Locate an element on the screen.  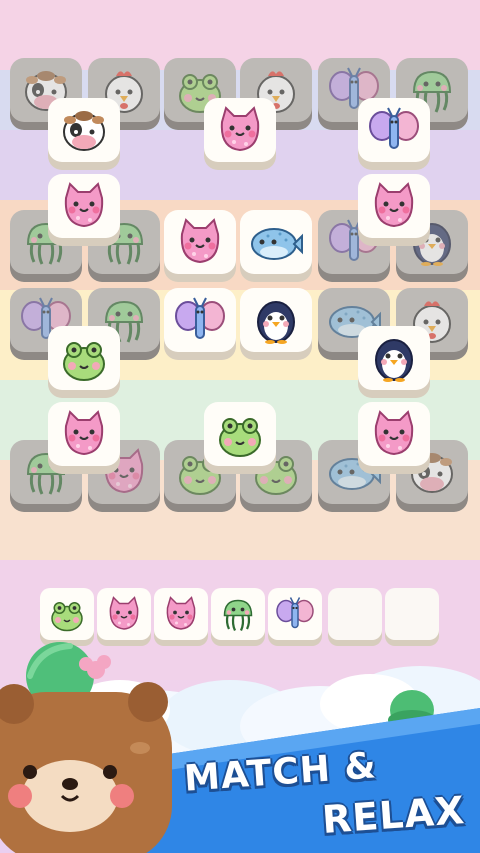
bear-mascot-icon is located at coordinates (86, 747).